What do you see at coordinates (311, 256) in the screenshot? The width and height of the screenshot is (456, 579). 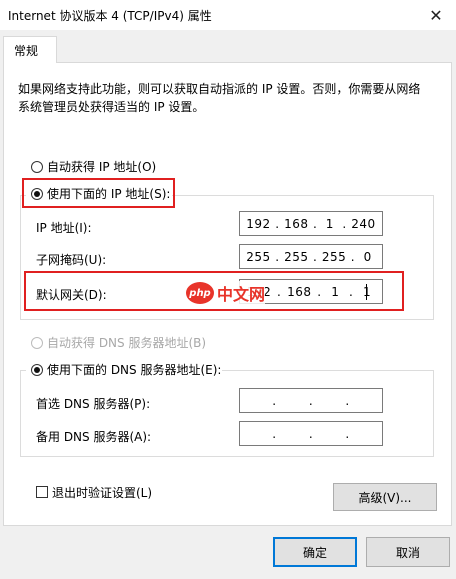 I see `subnet-mask-input: 255. 255. 255. 0` at bounding box center [311, 256].